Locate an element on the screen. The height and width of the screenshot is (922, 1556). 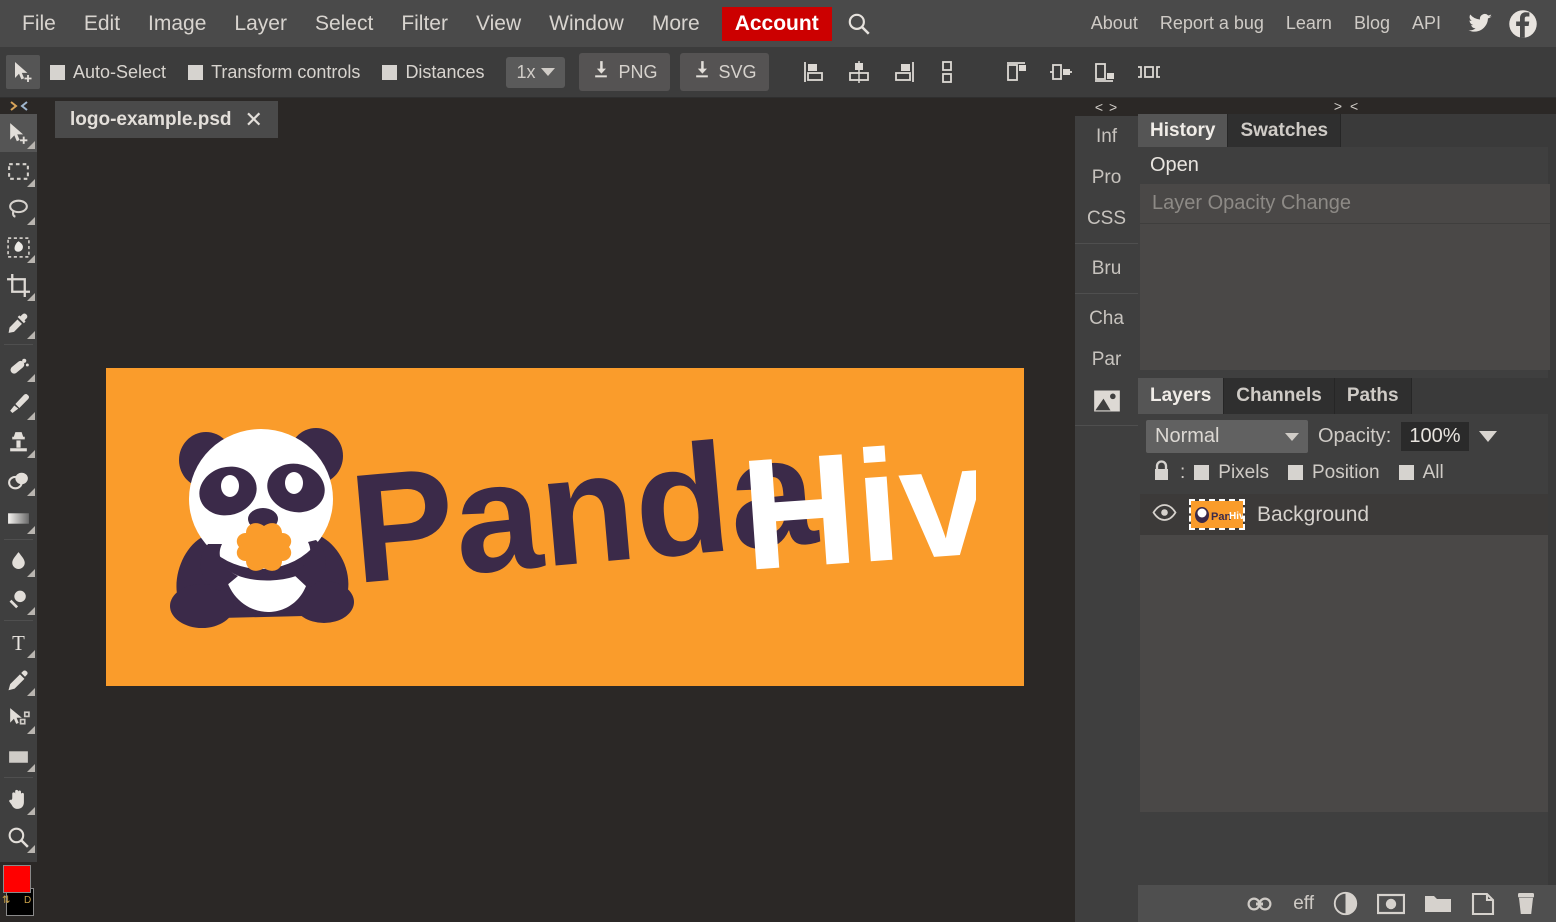
rail-item-properties: Pro is located at coordinates (1106, 177).